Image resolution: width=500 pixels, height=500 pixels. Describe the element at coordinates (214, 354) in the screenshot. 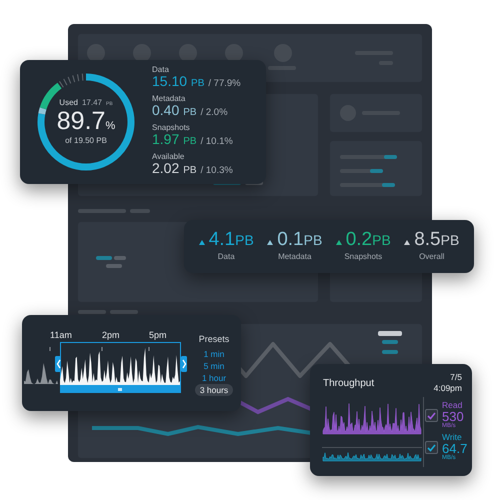

I see `preset-button: 1 min` at that location.